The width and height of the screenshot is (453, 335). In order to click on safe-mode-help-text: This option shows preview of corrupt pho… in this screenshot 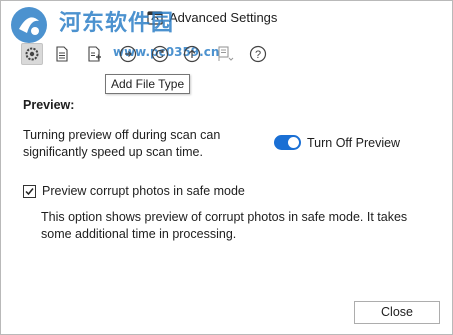, I will do `click(224, 225)`.